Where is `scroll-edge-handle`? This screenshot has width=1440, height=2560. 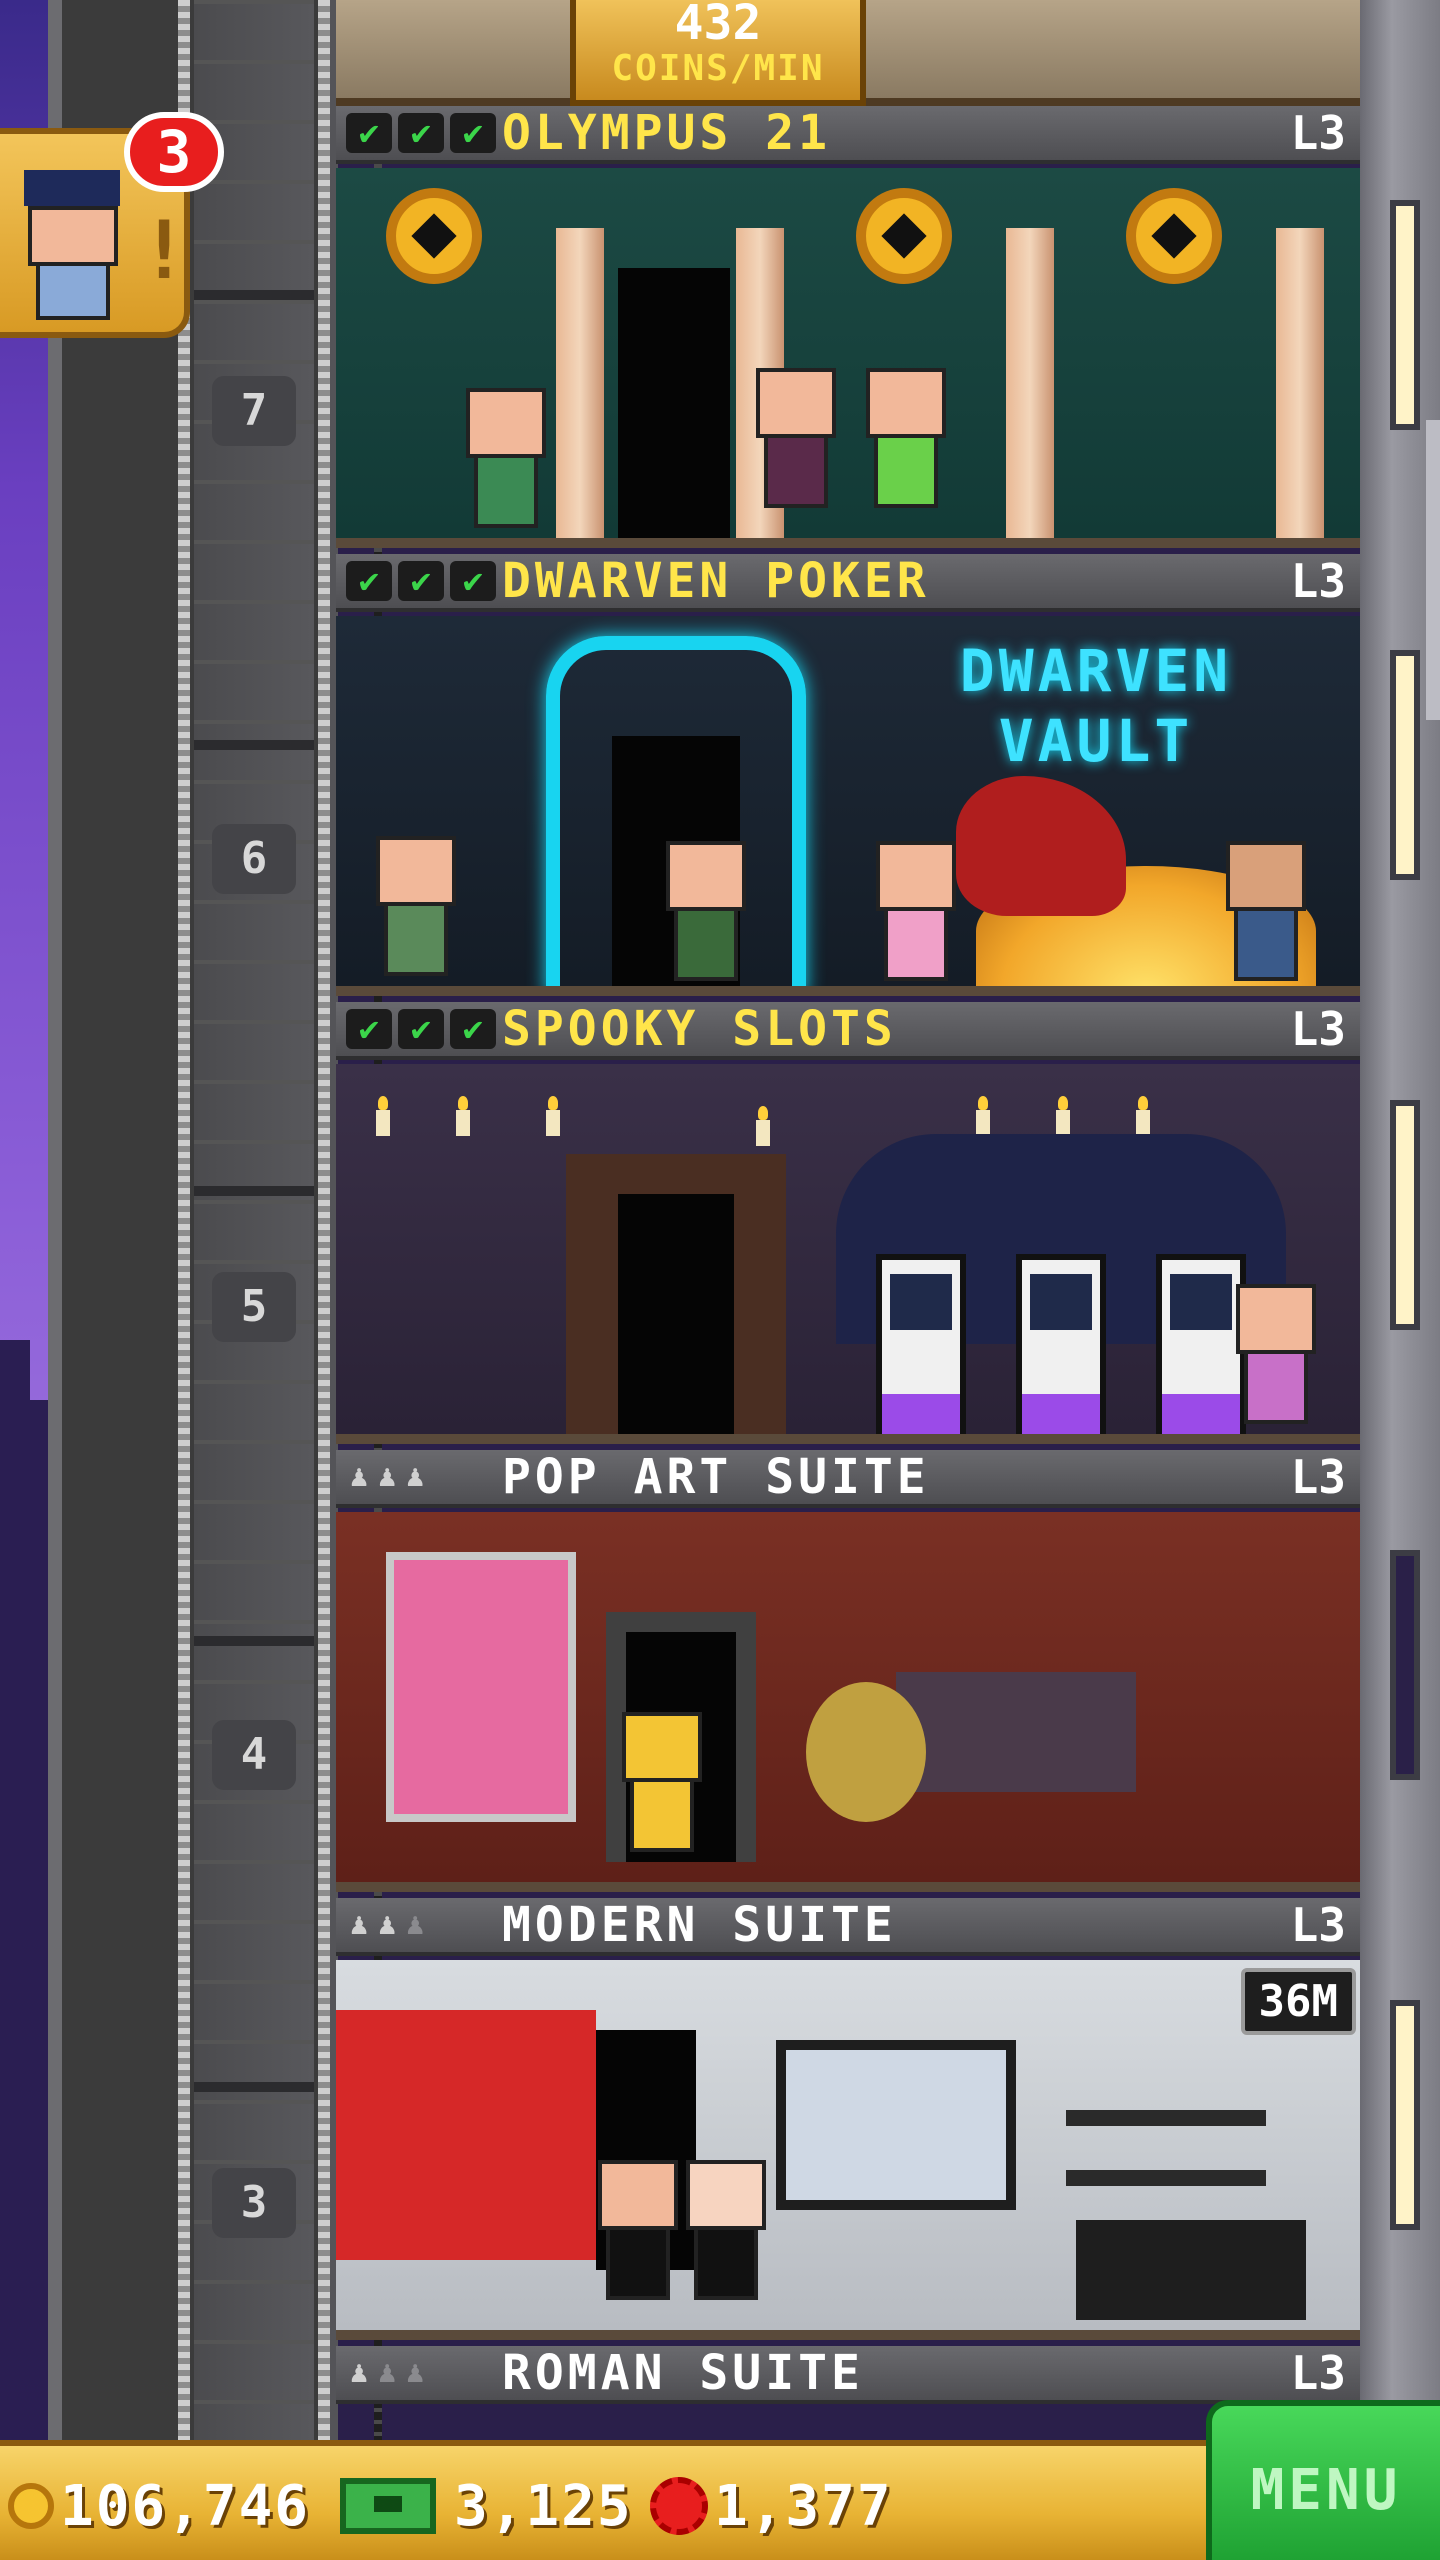
scroll-edge-handle is located at coordinates (1433, 570).